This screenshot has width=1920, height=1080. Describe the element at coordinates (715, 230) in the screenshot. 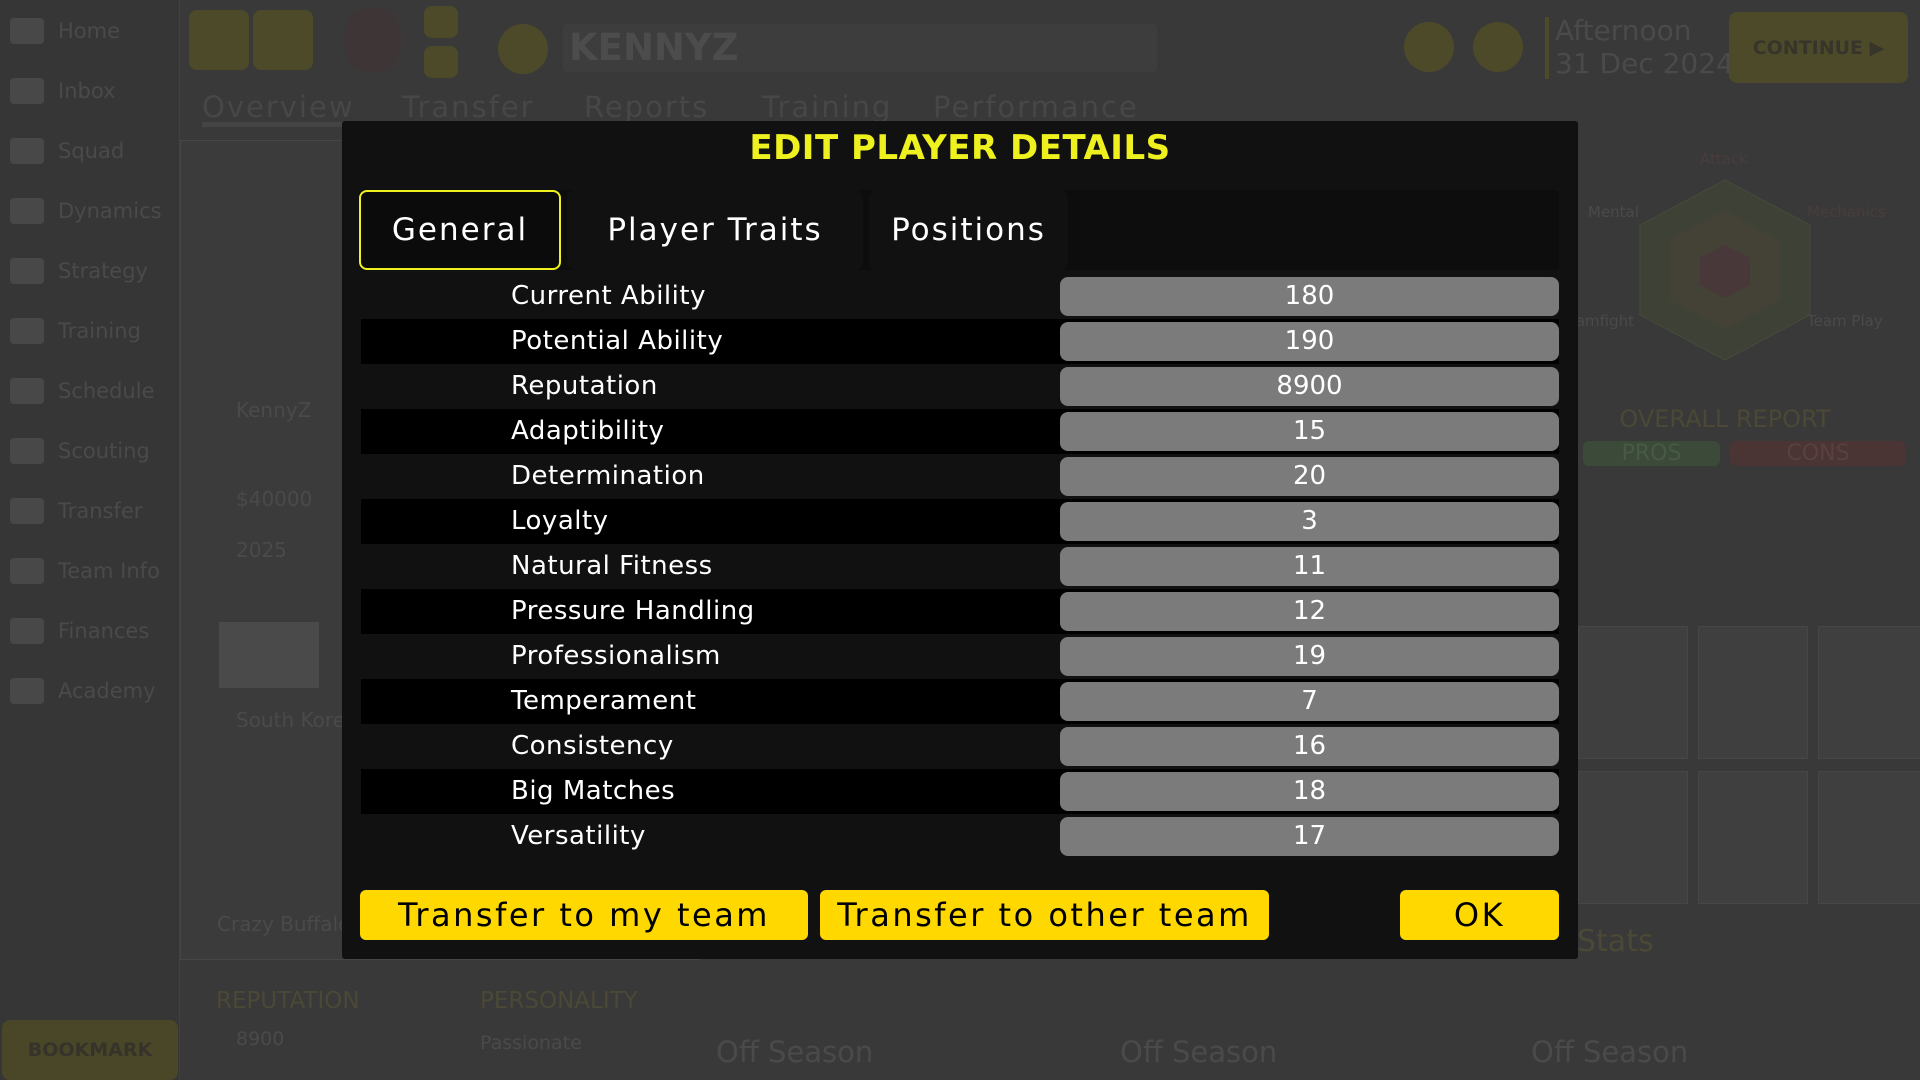

I see `tab-player-traits: Player Traits` at that location.